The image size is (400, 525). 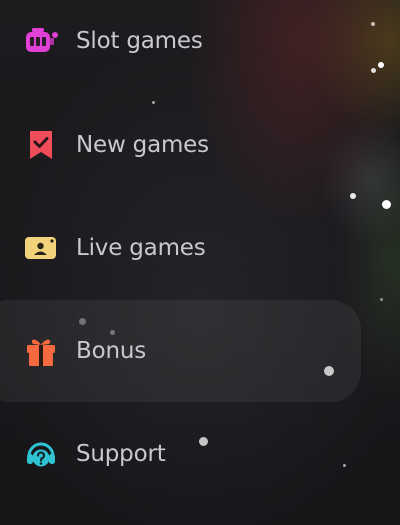 I want to click on live-camera-icon, so click(x=41, y=248).